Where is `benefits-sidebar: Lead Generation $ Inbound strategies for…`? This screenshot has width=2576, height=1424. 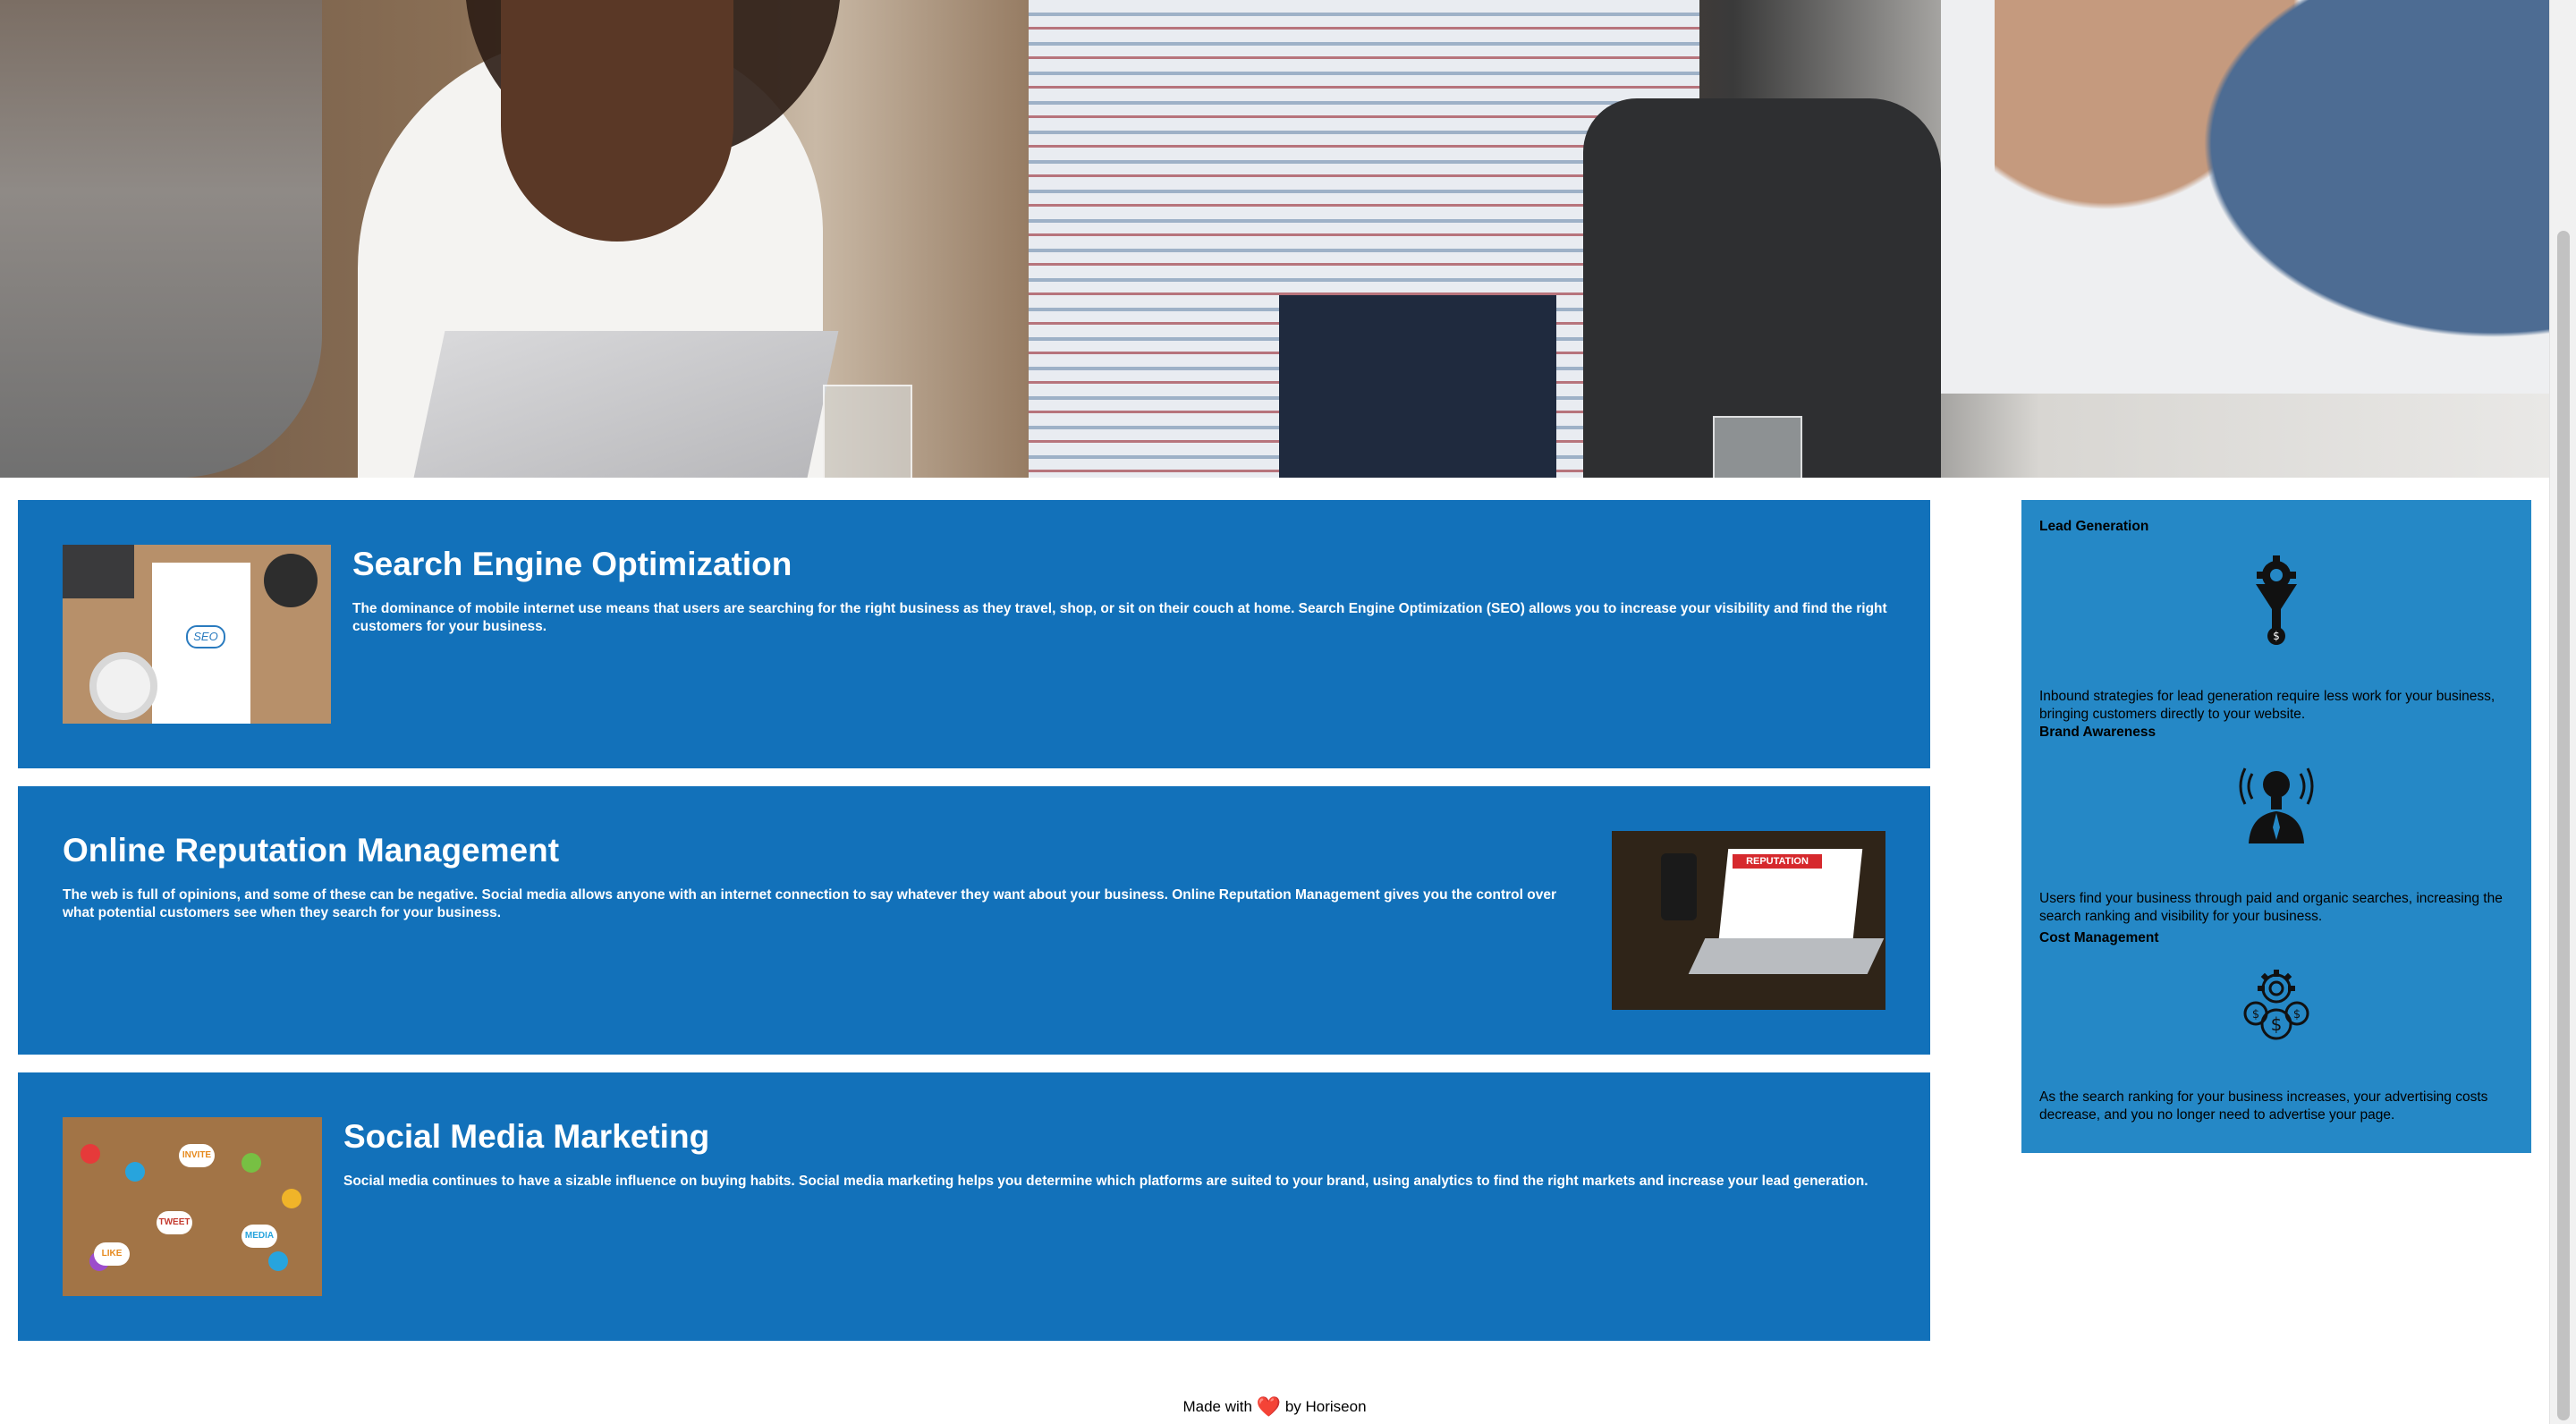
benefits-sidebar: Lead Generation $ Inbound strategies for… is located at coordinates (2276, 826).